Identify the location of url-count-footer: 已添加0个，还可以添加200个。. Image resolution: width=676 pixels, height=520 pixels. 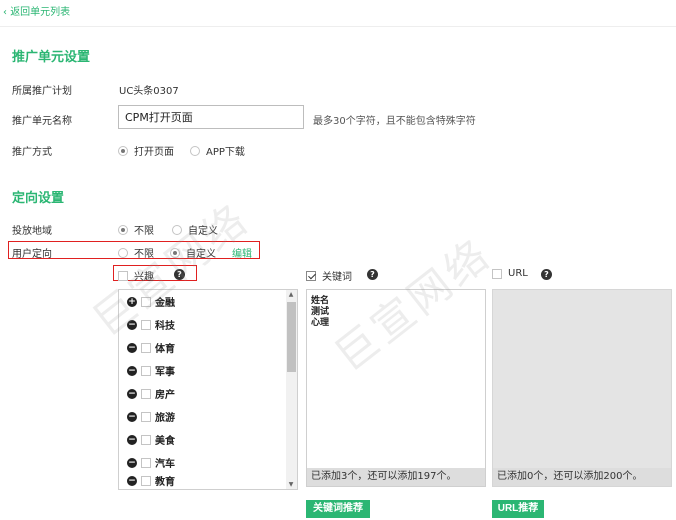
(582, 477).